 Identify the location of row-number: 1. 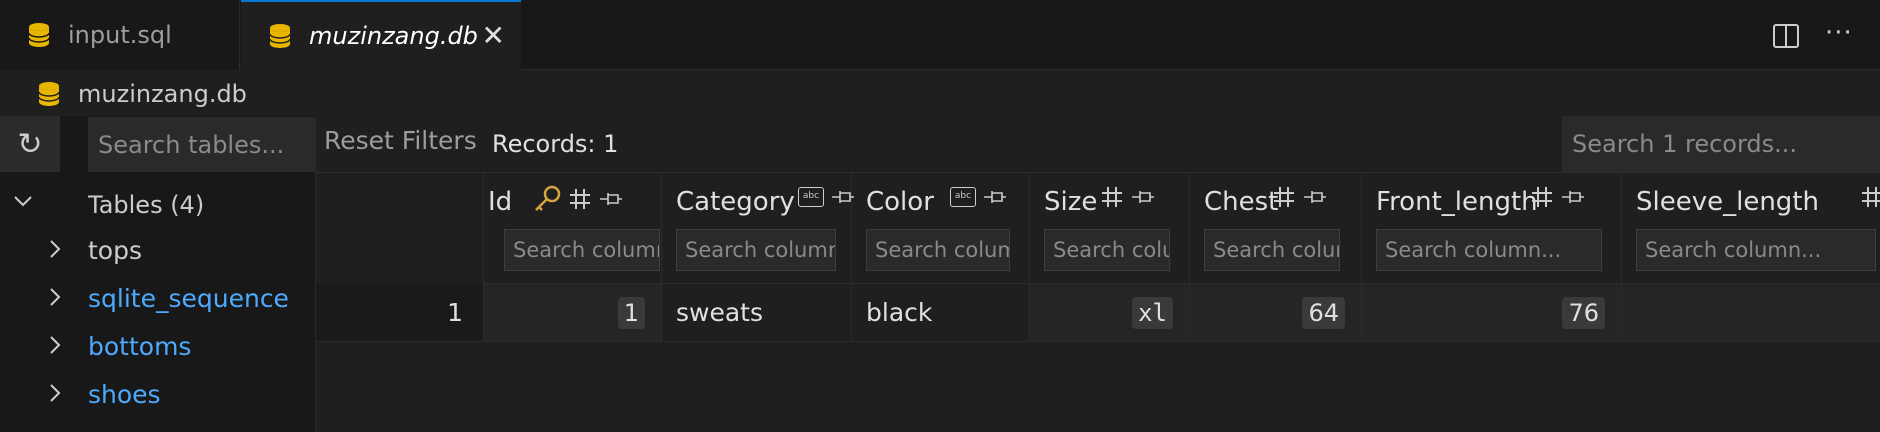
(400, 312).